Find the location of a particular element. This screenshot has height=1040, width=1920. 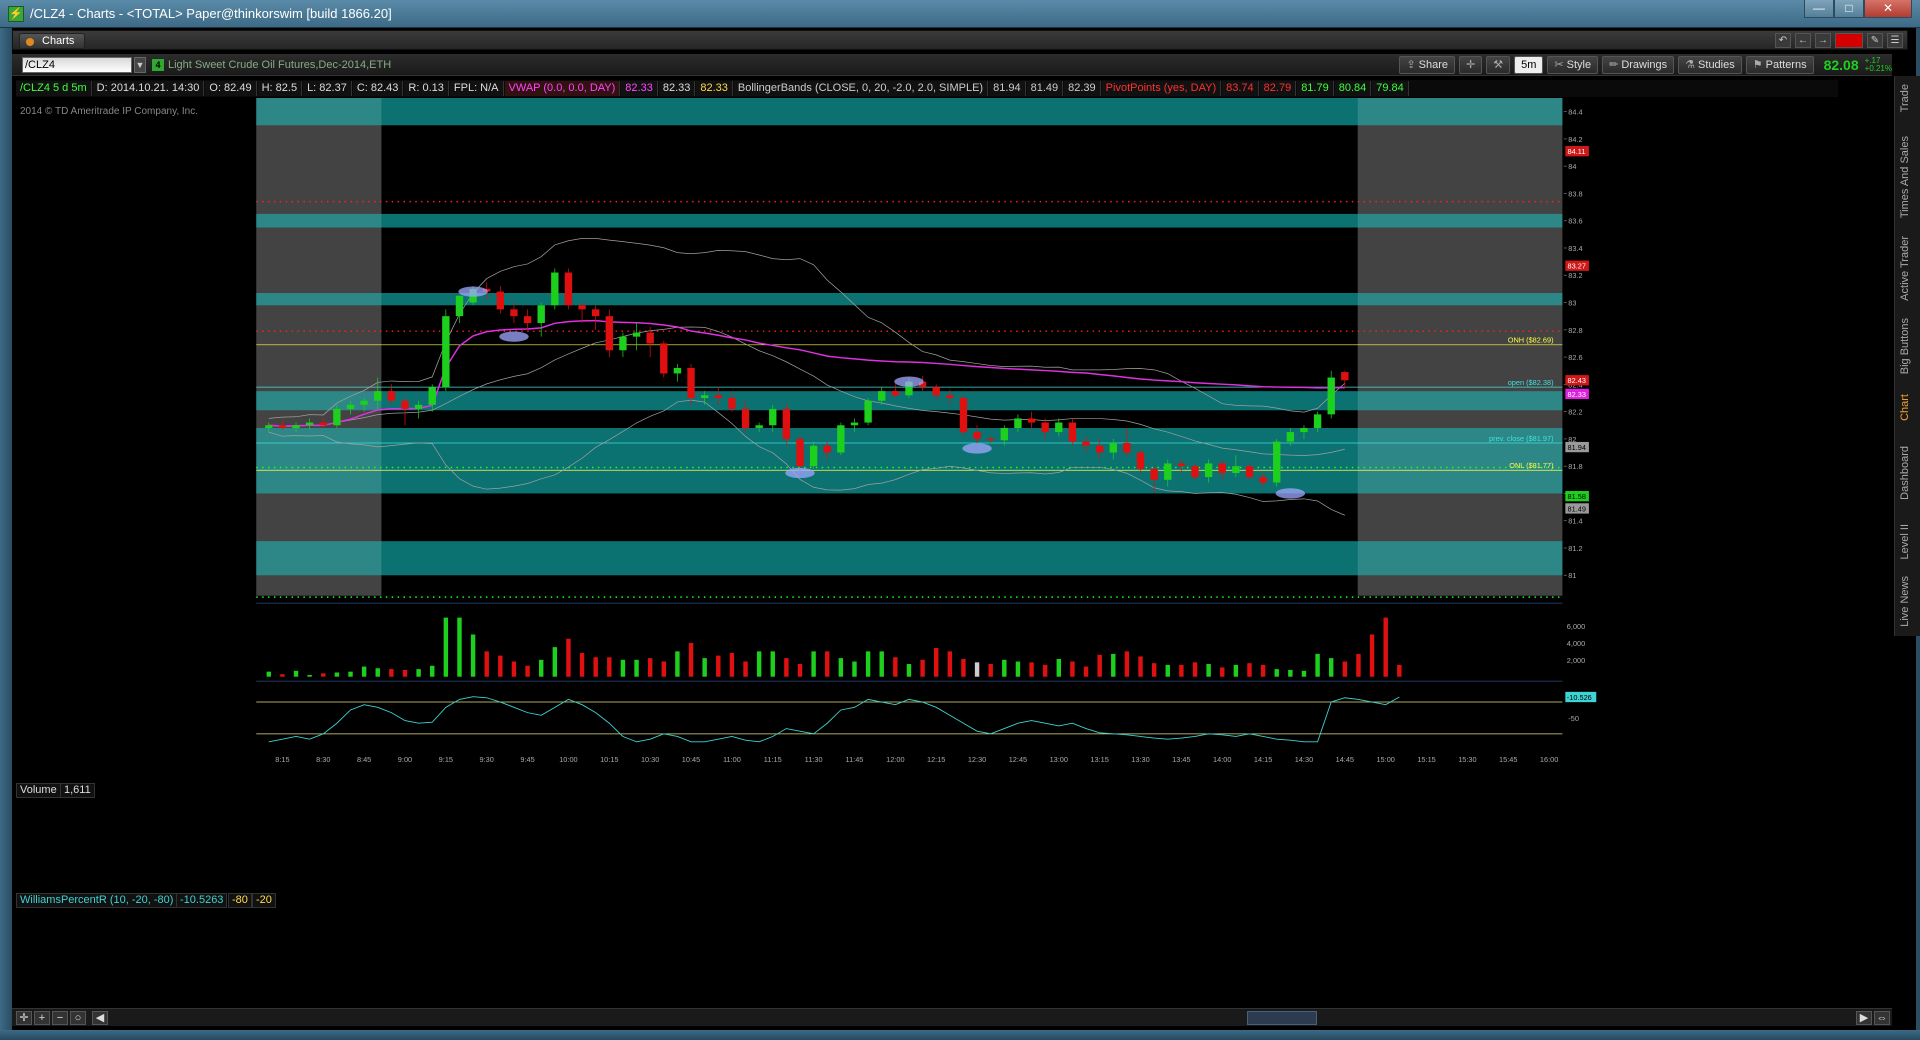

drawings-button: ✏ Drawings is located at coordinates (1638, 65).